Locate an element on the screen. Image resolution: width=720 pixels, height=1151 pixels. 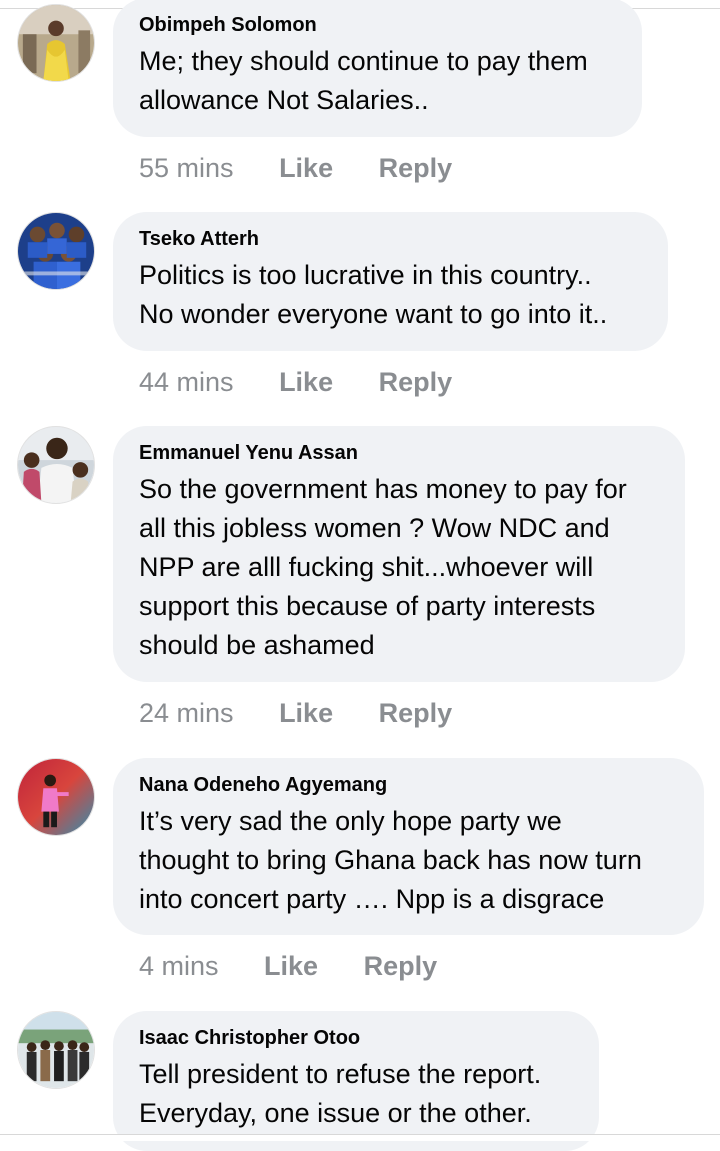
comment-actions: 44 mins Like Reply is located at coordinates (295, 382).